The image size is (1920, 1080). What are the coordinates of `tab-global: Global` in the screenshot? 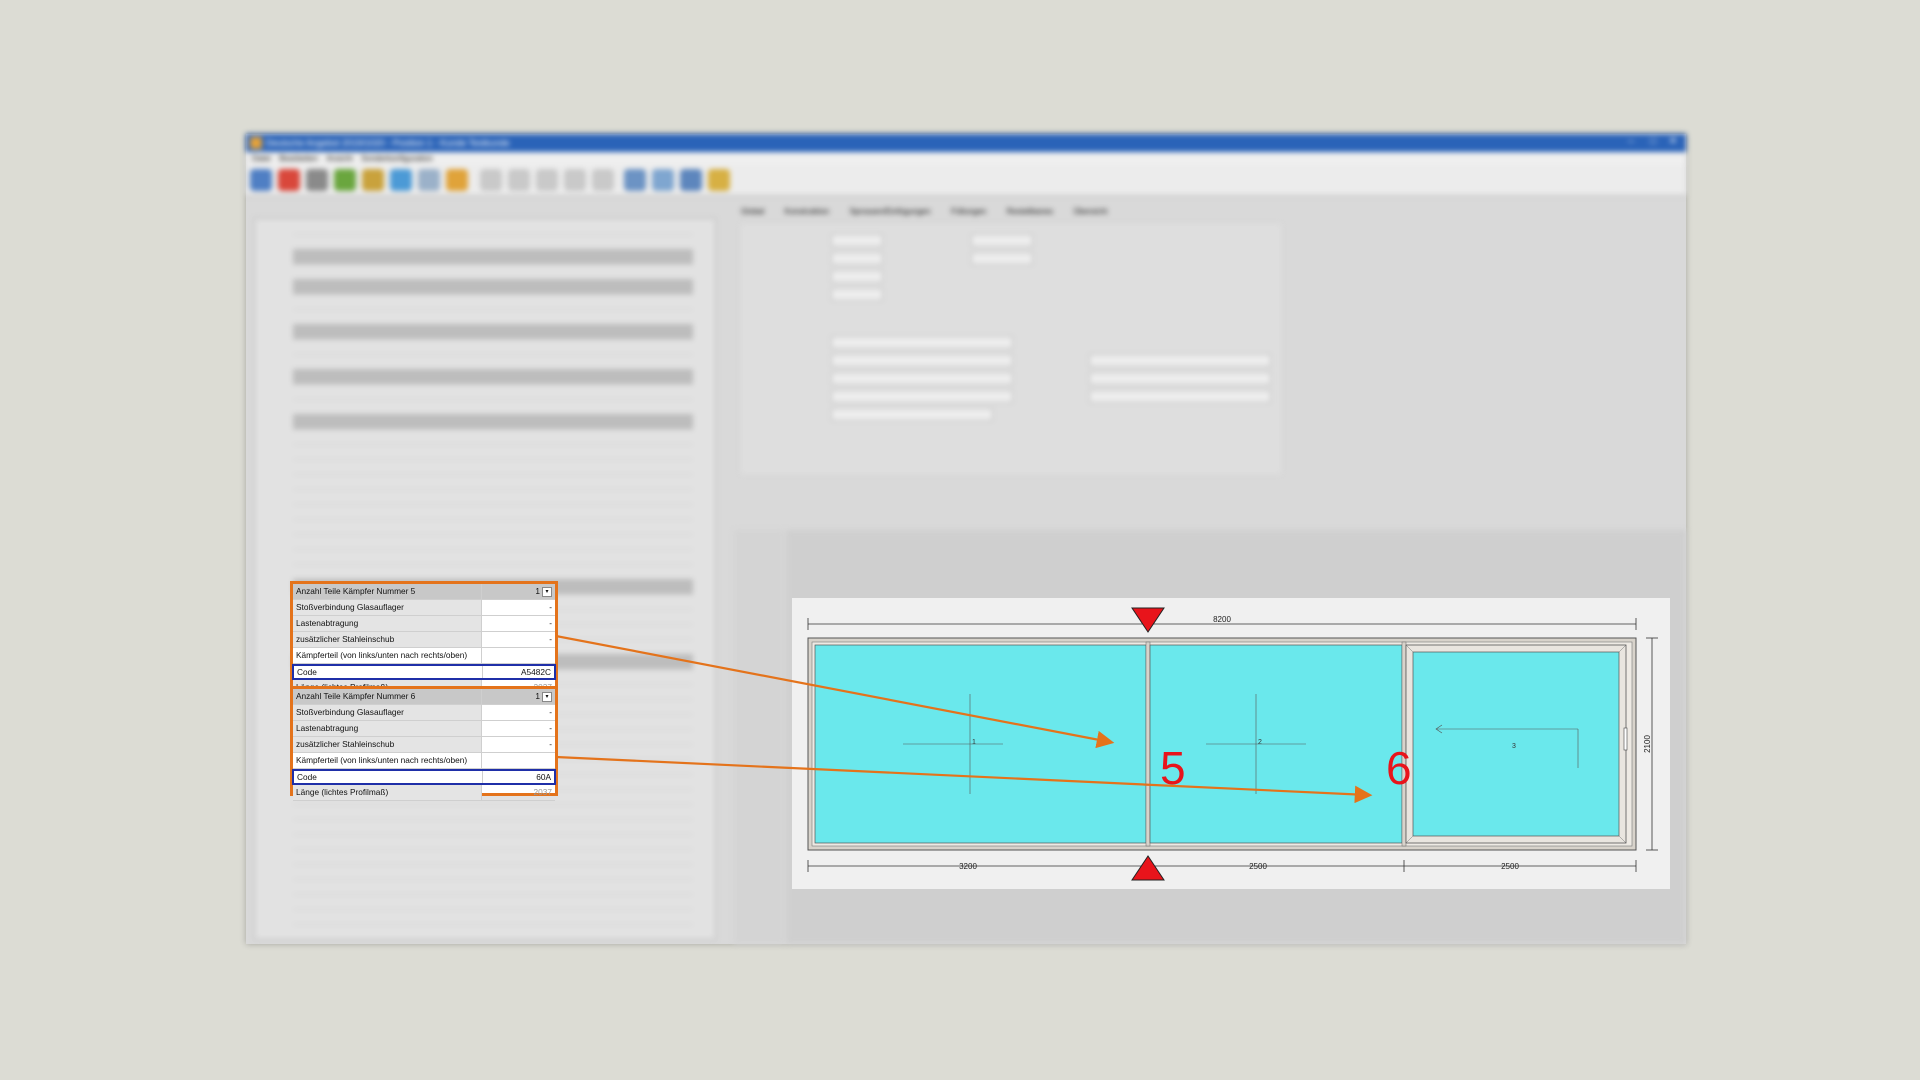 It's located at (752, 211).